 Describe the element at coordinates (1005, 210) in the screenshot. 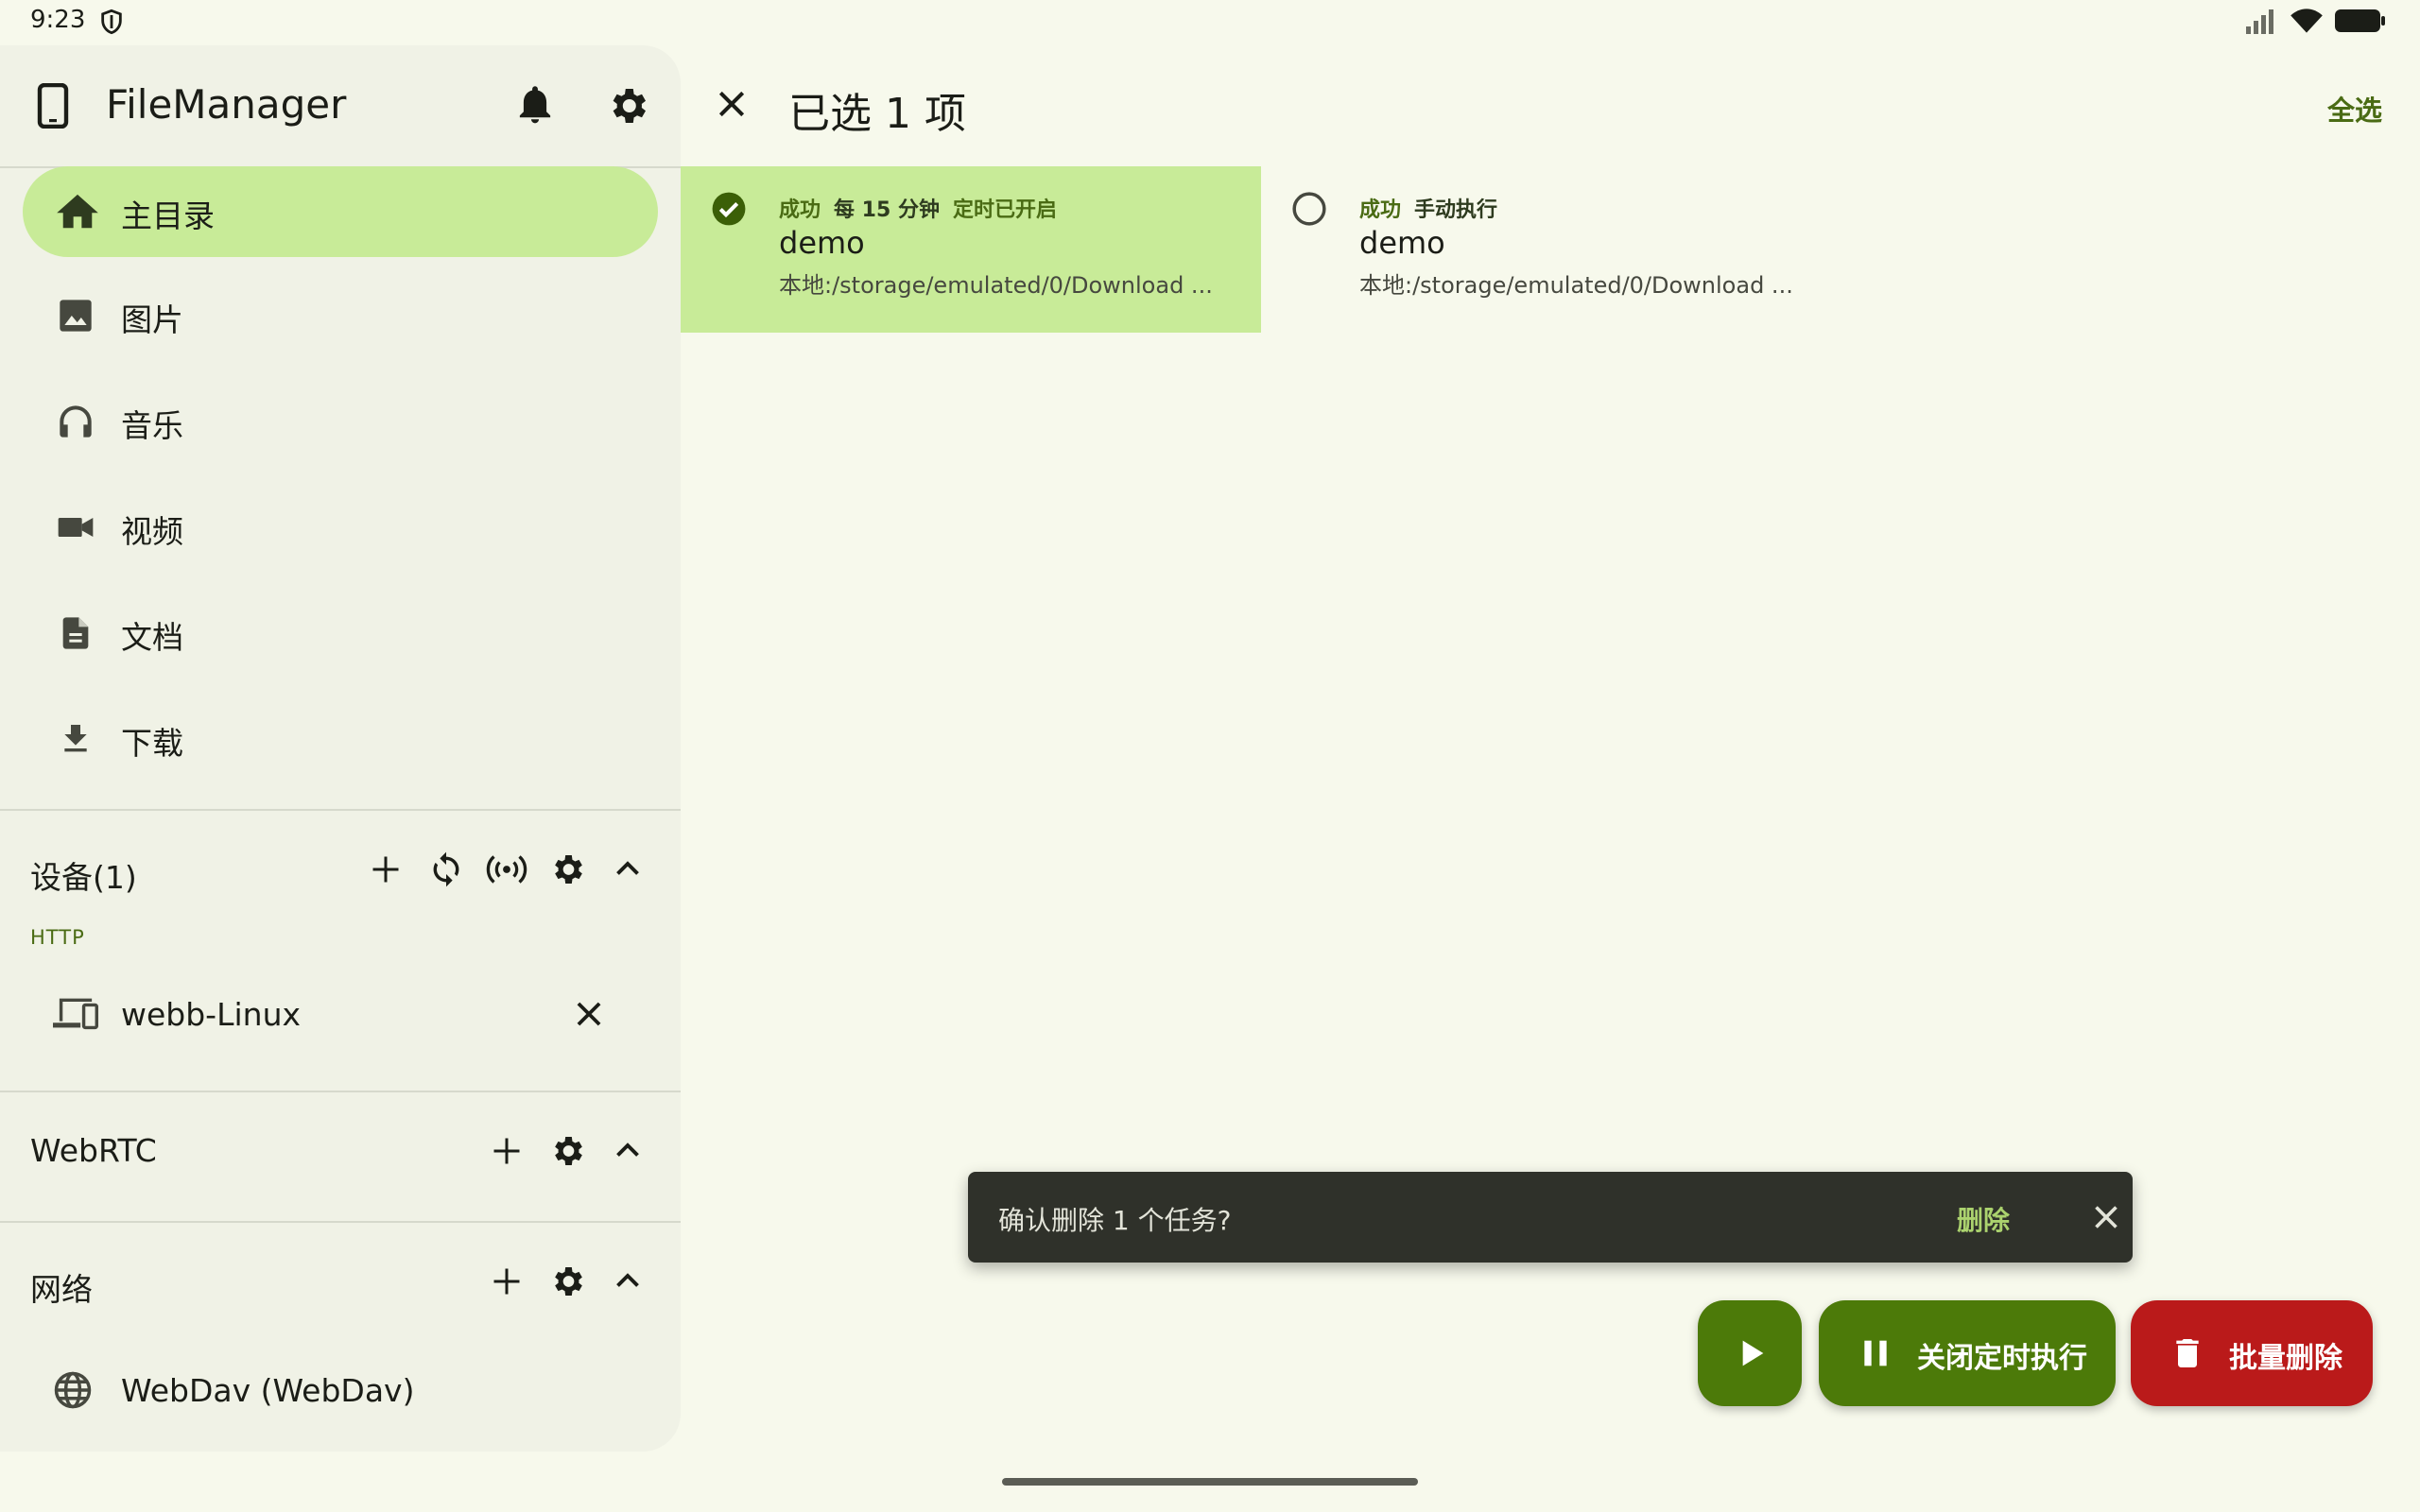

I see `task-auto: 定时已开启` at that location.